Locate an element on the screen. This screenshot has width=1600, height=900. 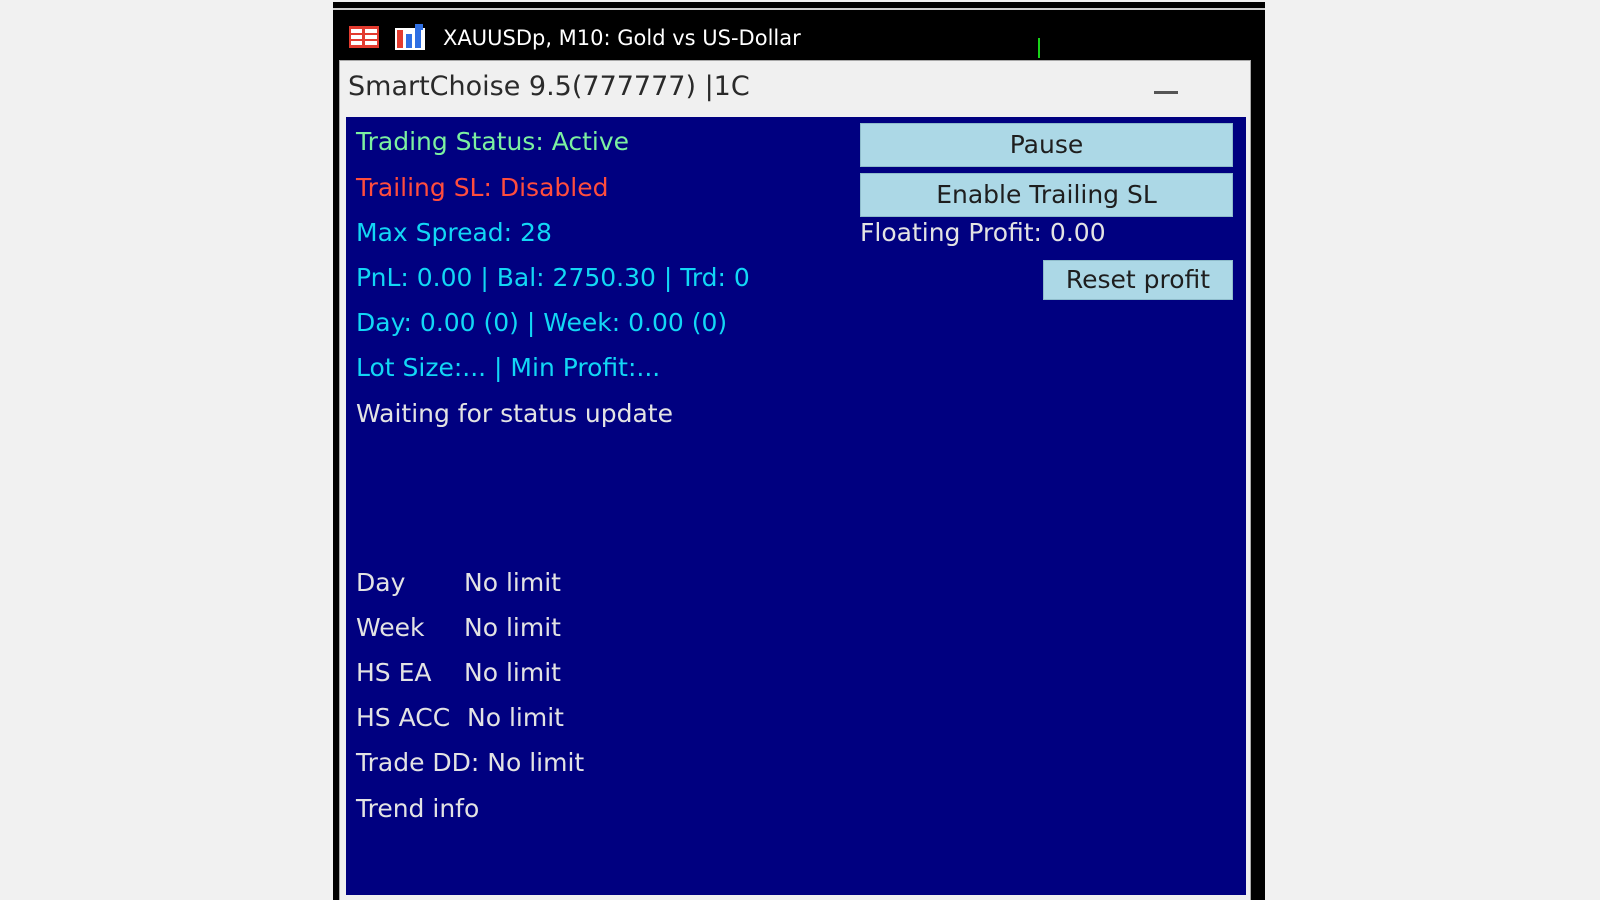
max-spread: Max Spread: 28 is located at coordinates (454, 232).